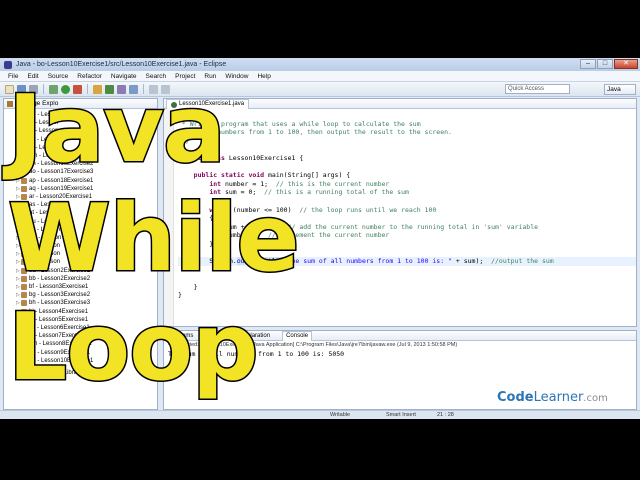  I want to click on code-line: {, so click(407, 218).